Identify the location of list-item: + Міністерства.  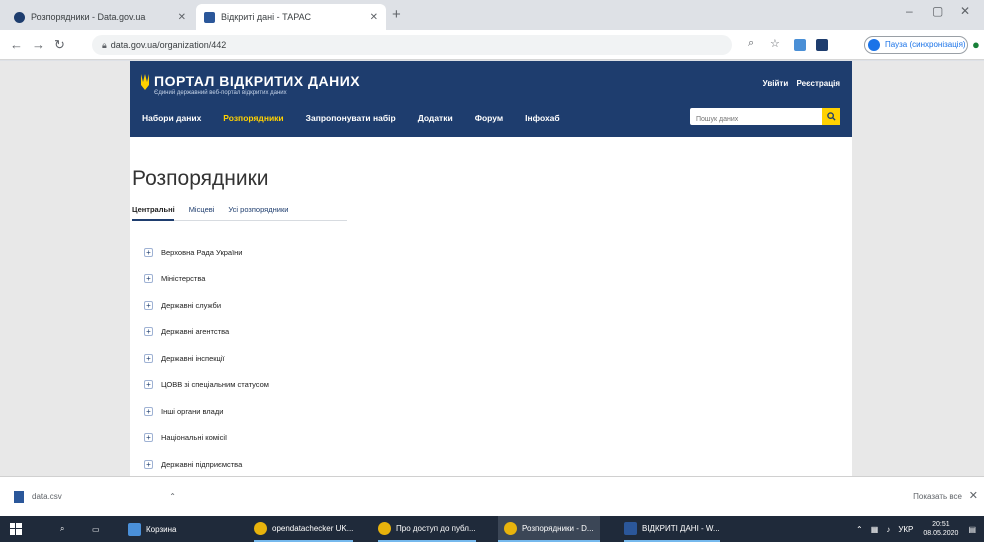
(492, 279).